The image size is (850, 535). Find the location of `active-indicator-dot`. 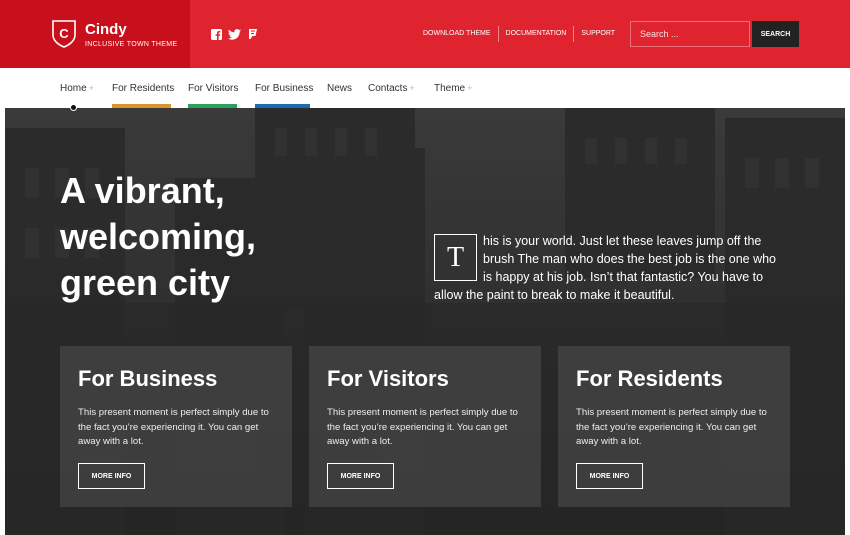

active-indicator-dot is located at coordinates (73, 107).